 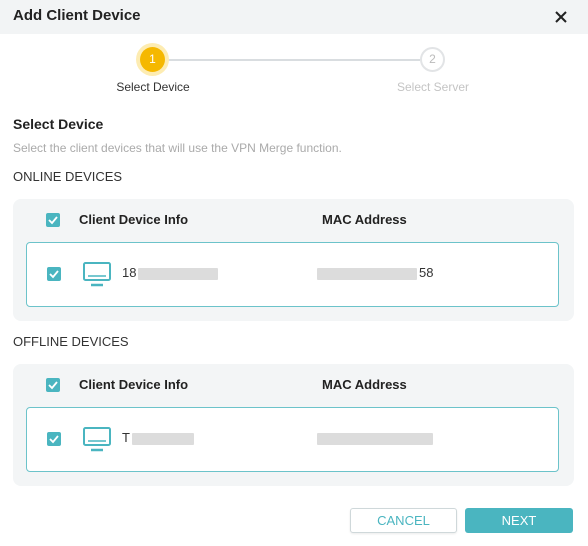 What do you see at coordinates (68, 176) in the screenshot?
I see `online-devices-label: ONLINE DEVICES` at bounding box center [68, 176].